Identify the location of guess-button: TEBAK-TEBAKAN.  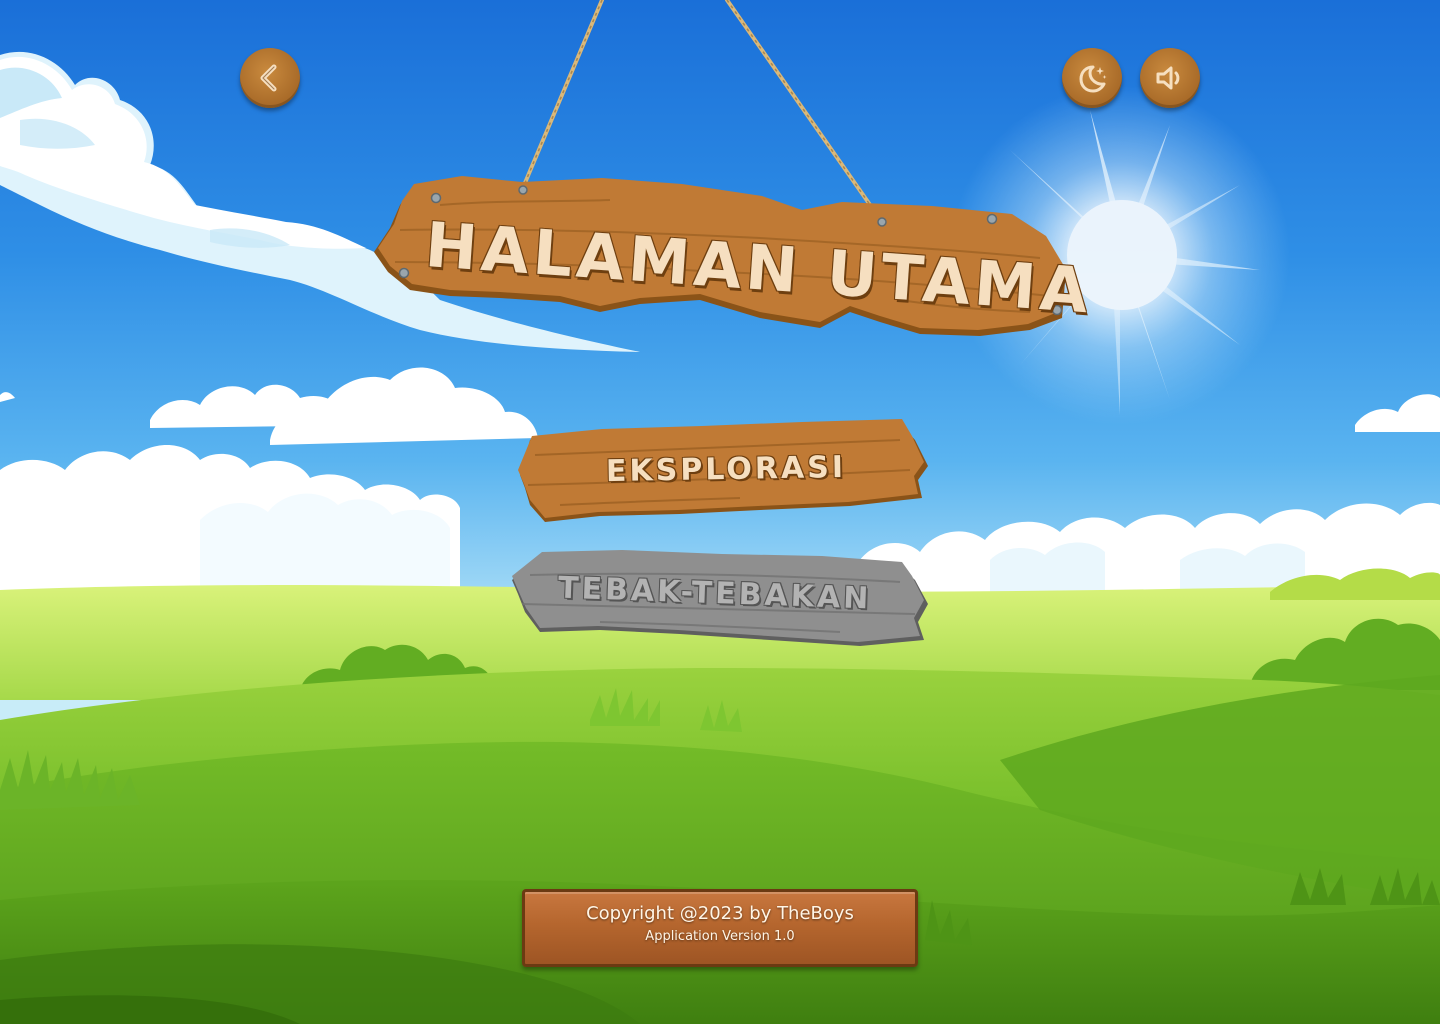
(720, 598).